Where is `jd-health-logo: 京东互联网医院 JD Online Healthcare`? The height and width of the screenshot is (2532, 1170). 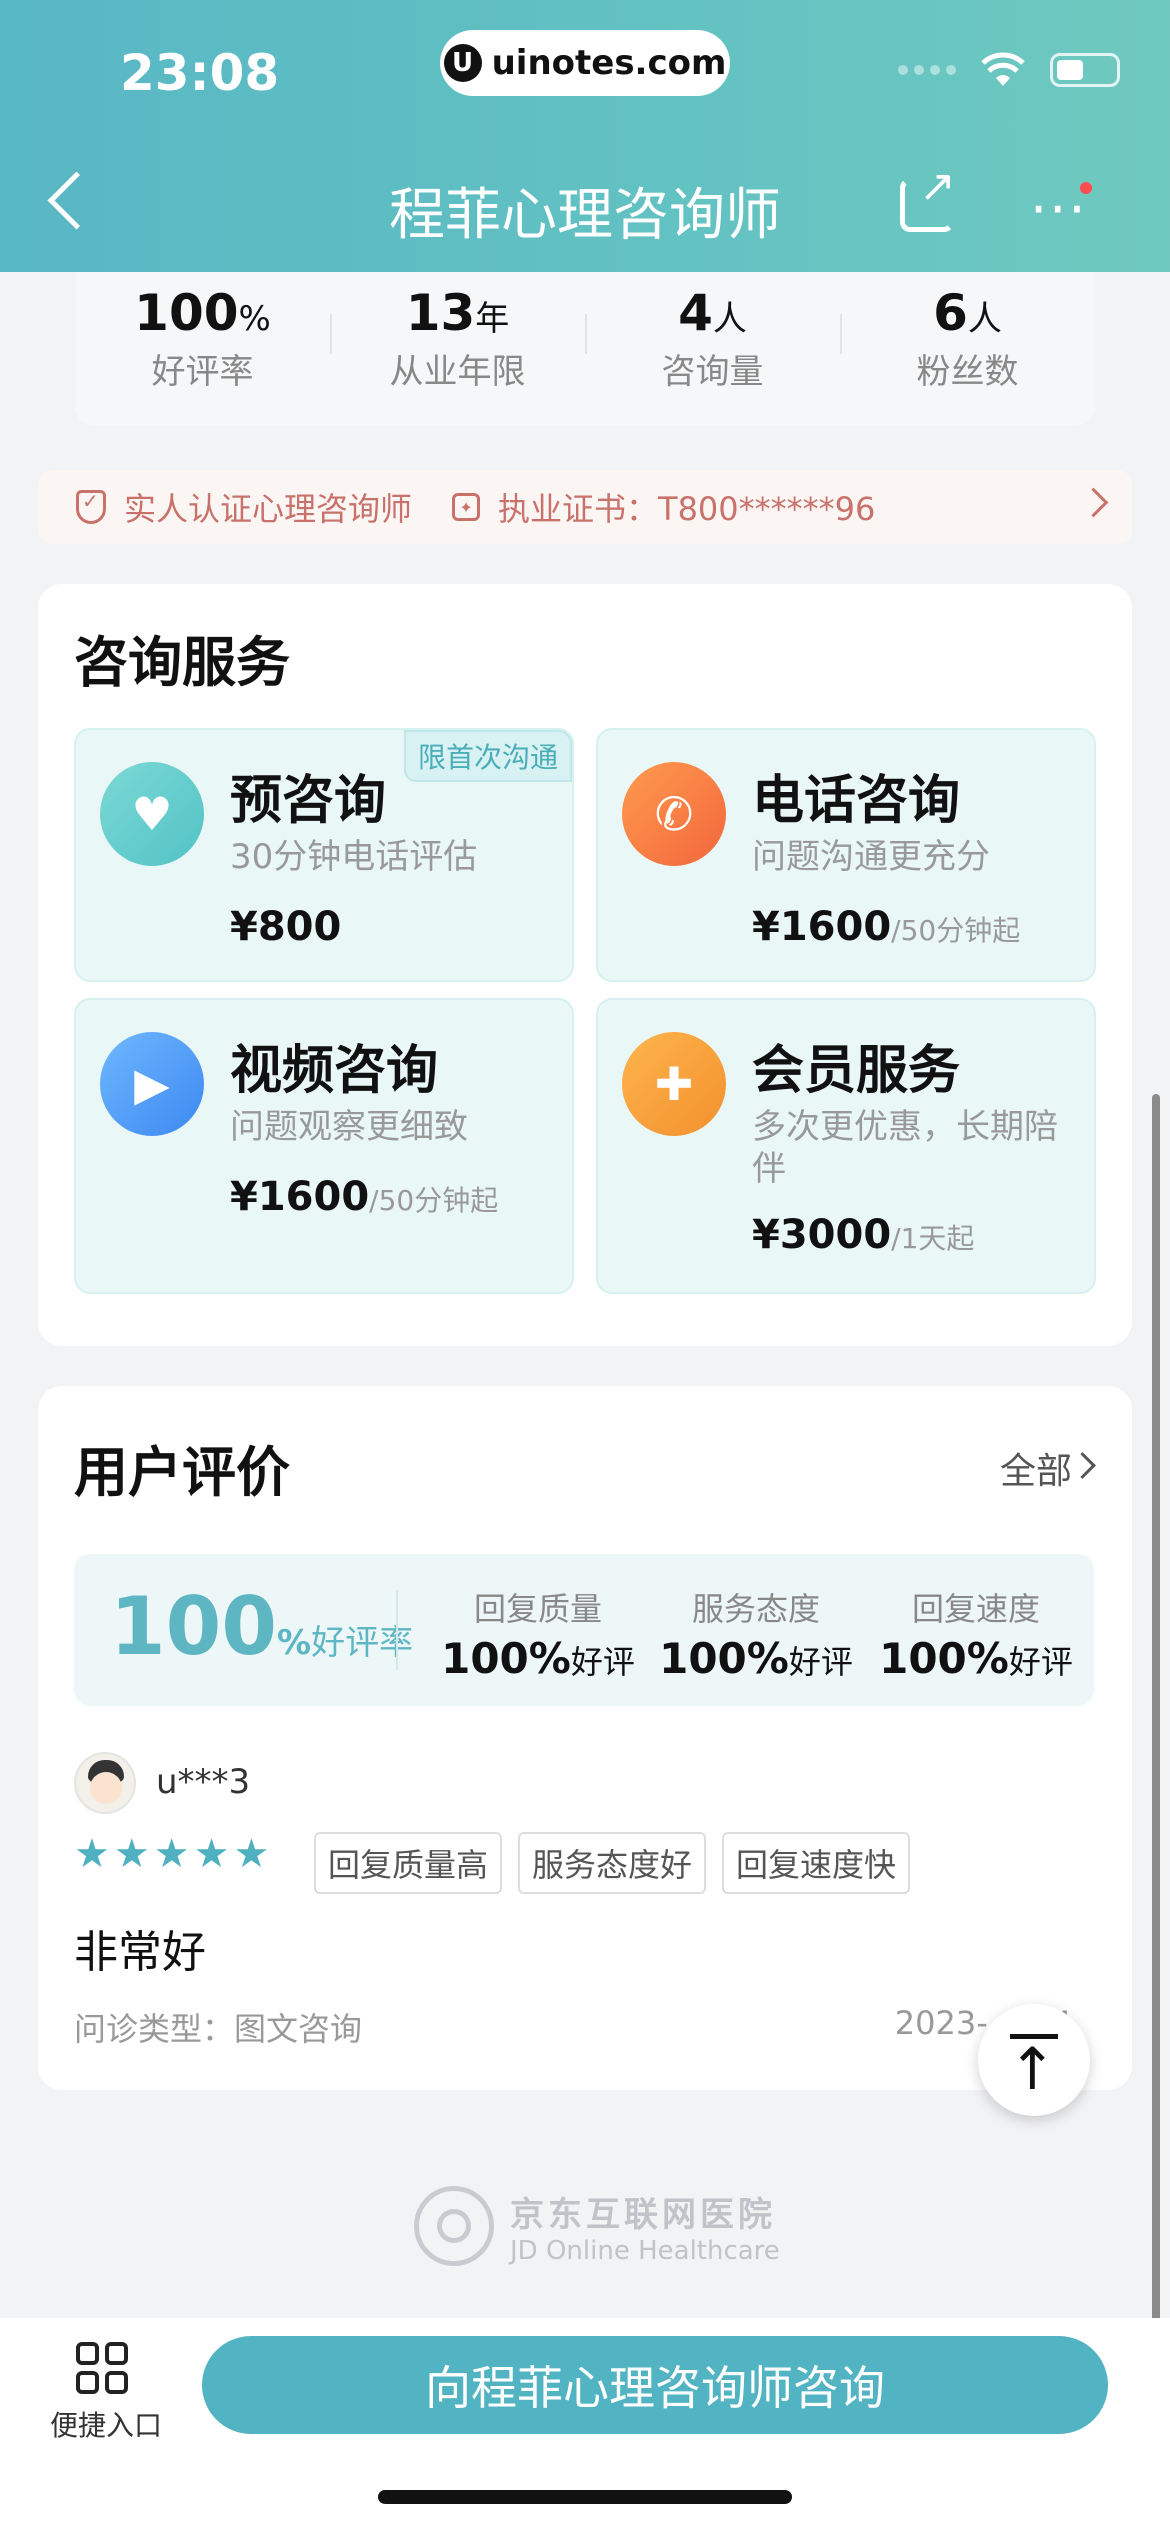
jd-health-logo: 京东互联网医院 JD Online Healthcare is located at coordinates (597, 2226).